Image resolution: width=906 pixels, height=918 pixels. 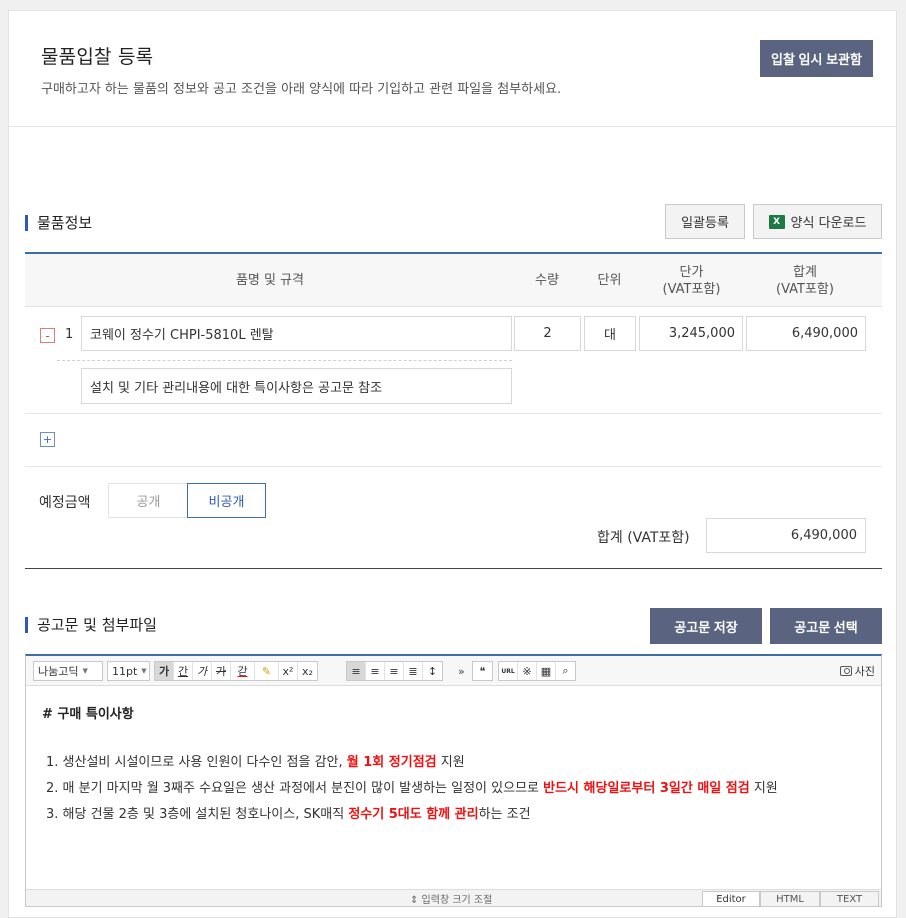 What do you see at coordinates (288, 671) in the screenshot?
I see `superscript-icon: x²` at bounding box center [288, 671].